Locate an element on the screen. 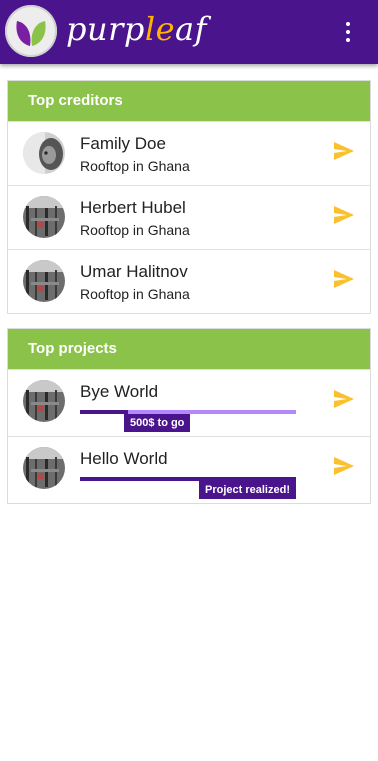 This screenshot has width=378, height=761. card-header: Top creditors is located at coordinates (189, 101).